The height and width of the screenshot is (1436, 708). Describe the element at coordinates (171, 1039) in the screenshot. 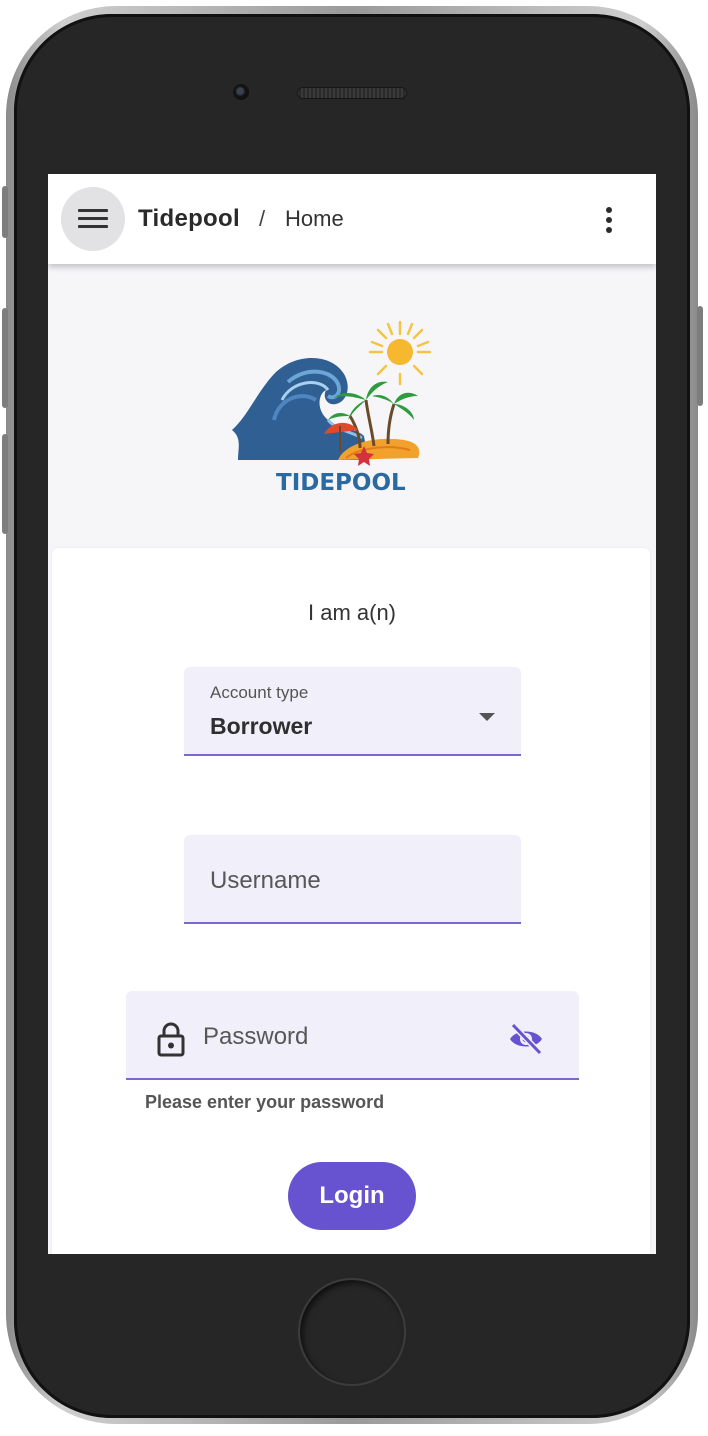

I see `lock-icon` at that location.